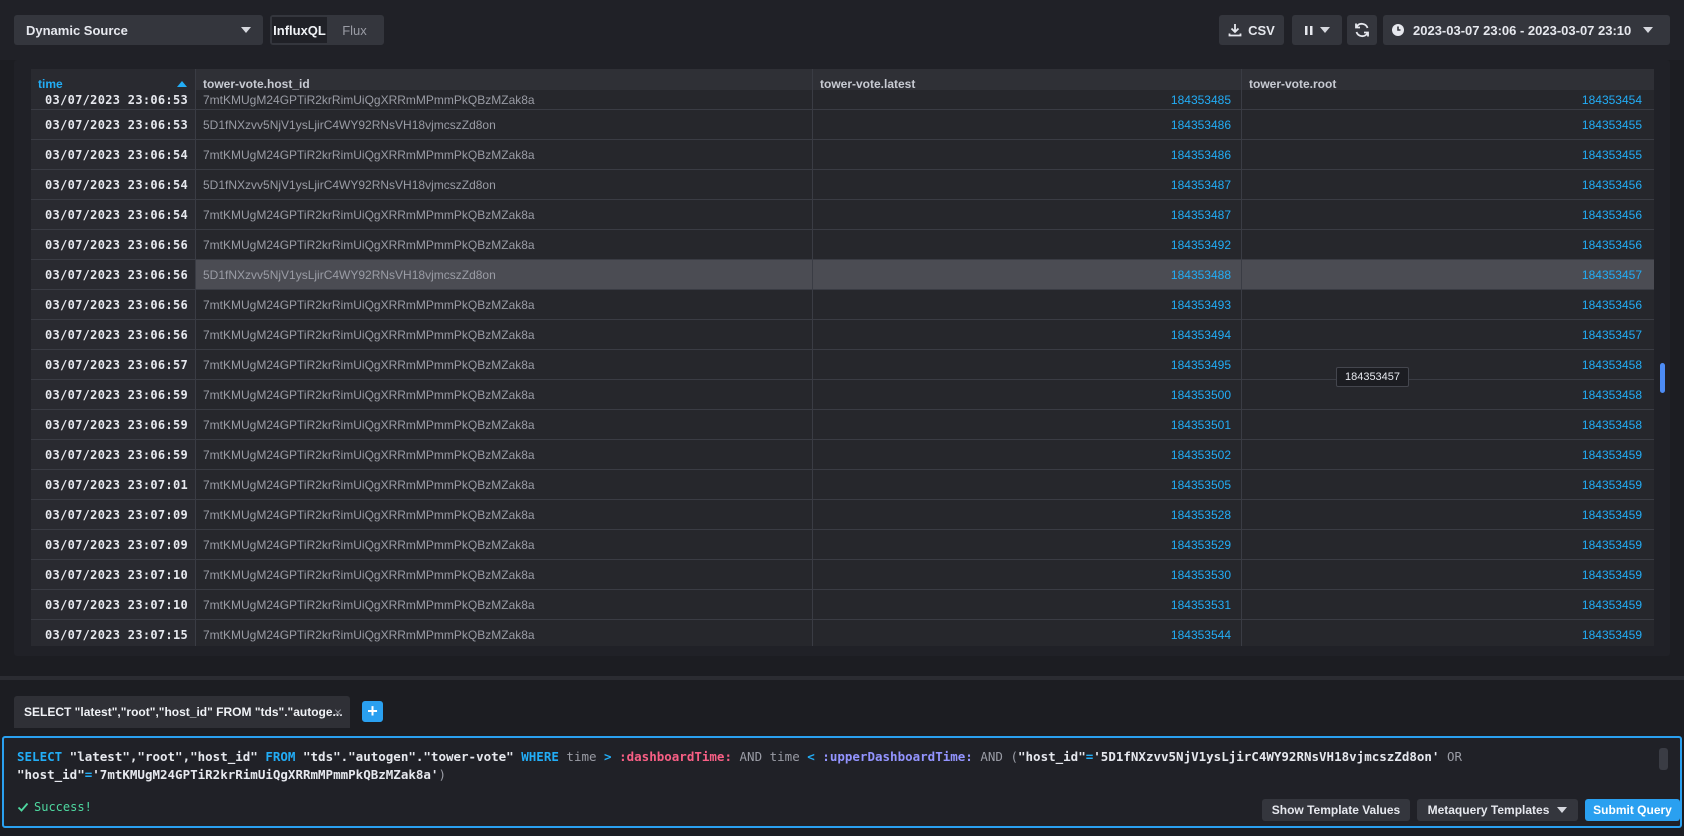  I want to click on cell-latest: 184353531, so click(1027, 604).